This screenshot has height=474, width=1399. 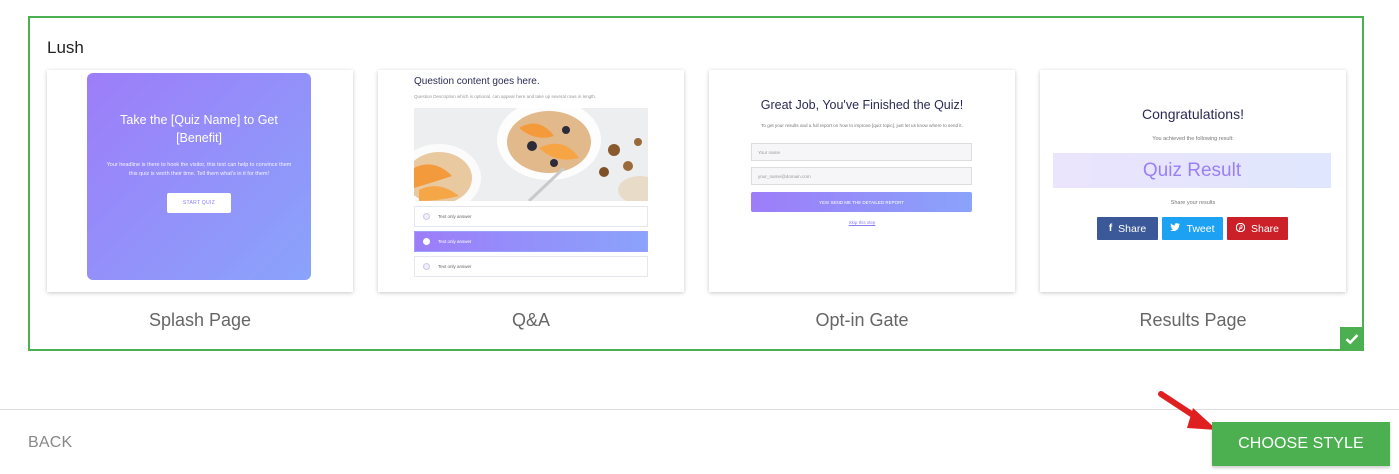 What do you see at coordinates (1127, 228) in the screenshot?
I see `facebook-share-button: f Share` at bounding box center [1127, 228].